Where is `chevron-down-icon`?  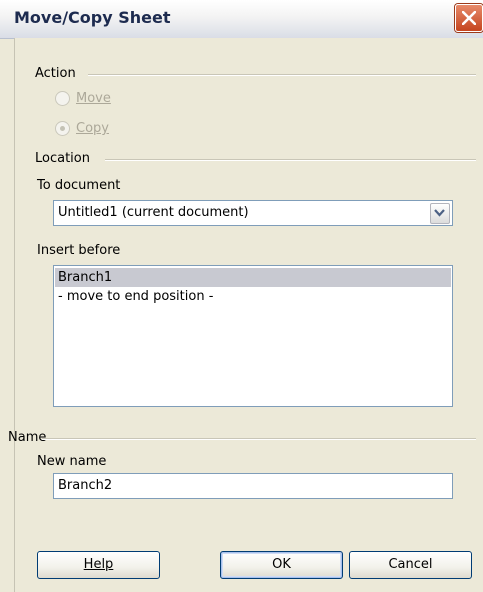
chevron-down-icon is located at coordinates (439, 213).